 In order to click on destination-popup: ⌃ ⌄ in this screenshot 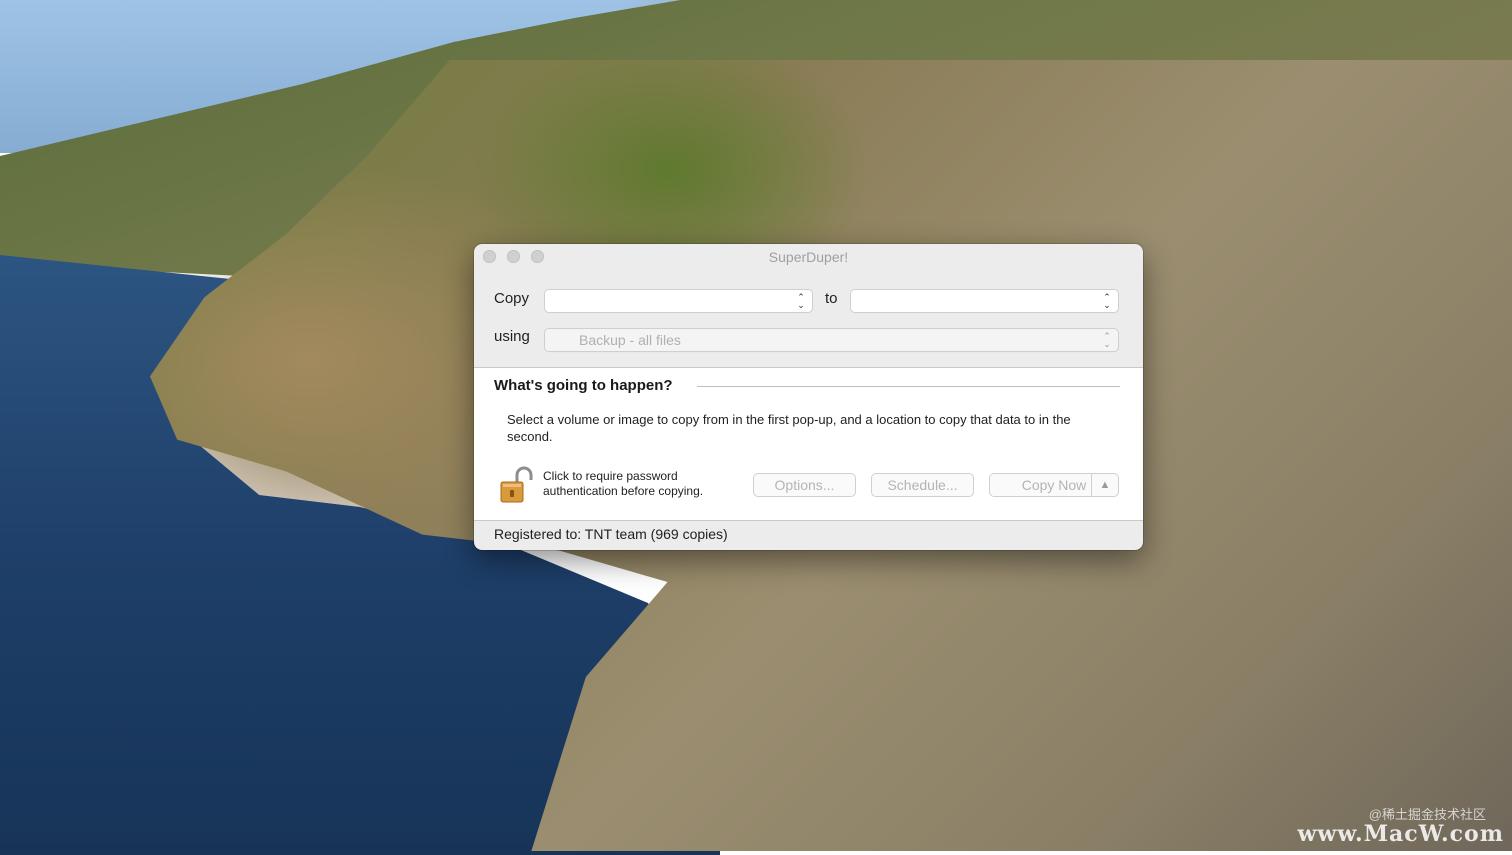, I will do `click(984, 301)`.